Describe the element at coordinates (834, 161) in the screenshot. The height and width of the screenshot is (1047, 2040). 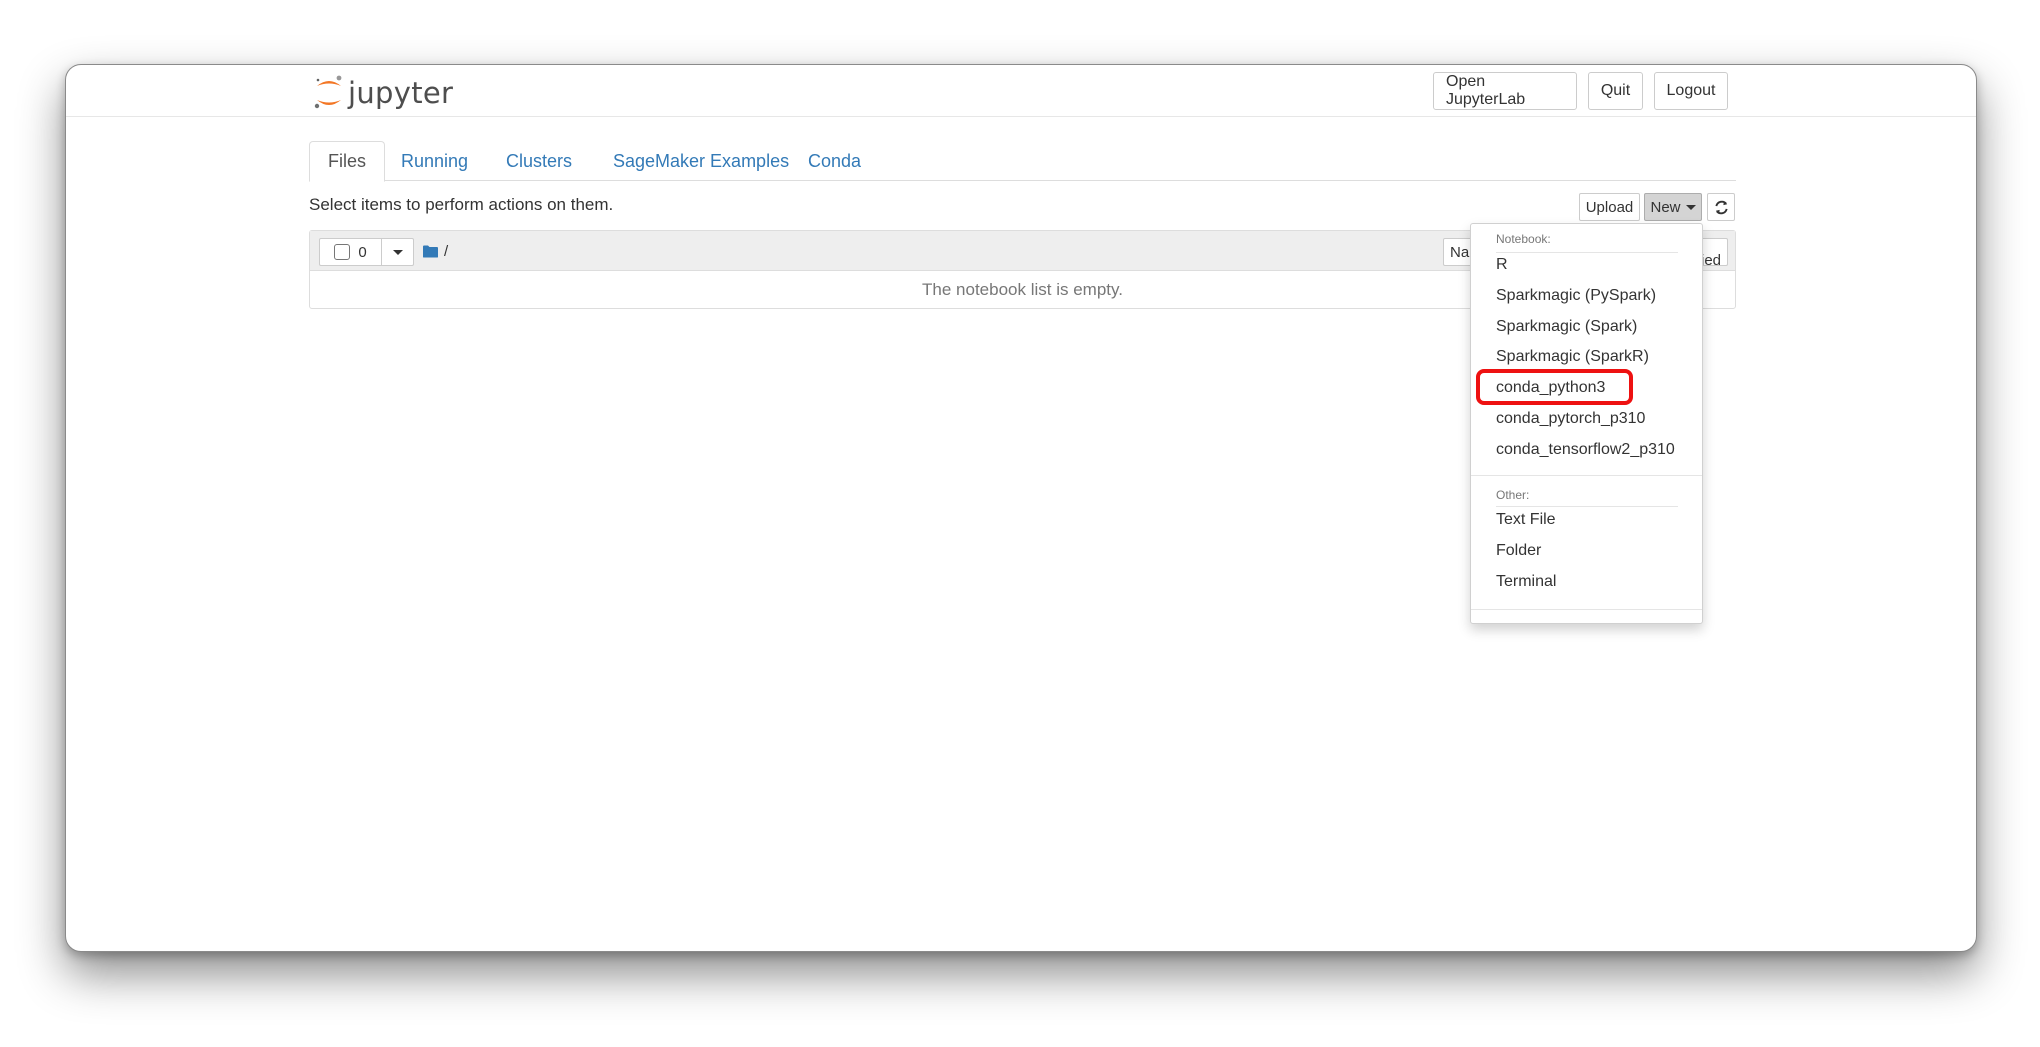
I see `tab-conda: Conda` at that location.